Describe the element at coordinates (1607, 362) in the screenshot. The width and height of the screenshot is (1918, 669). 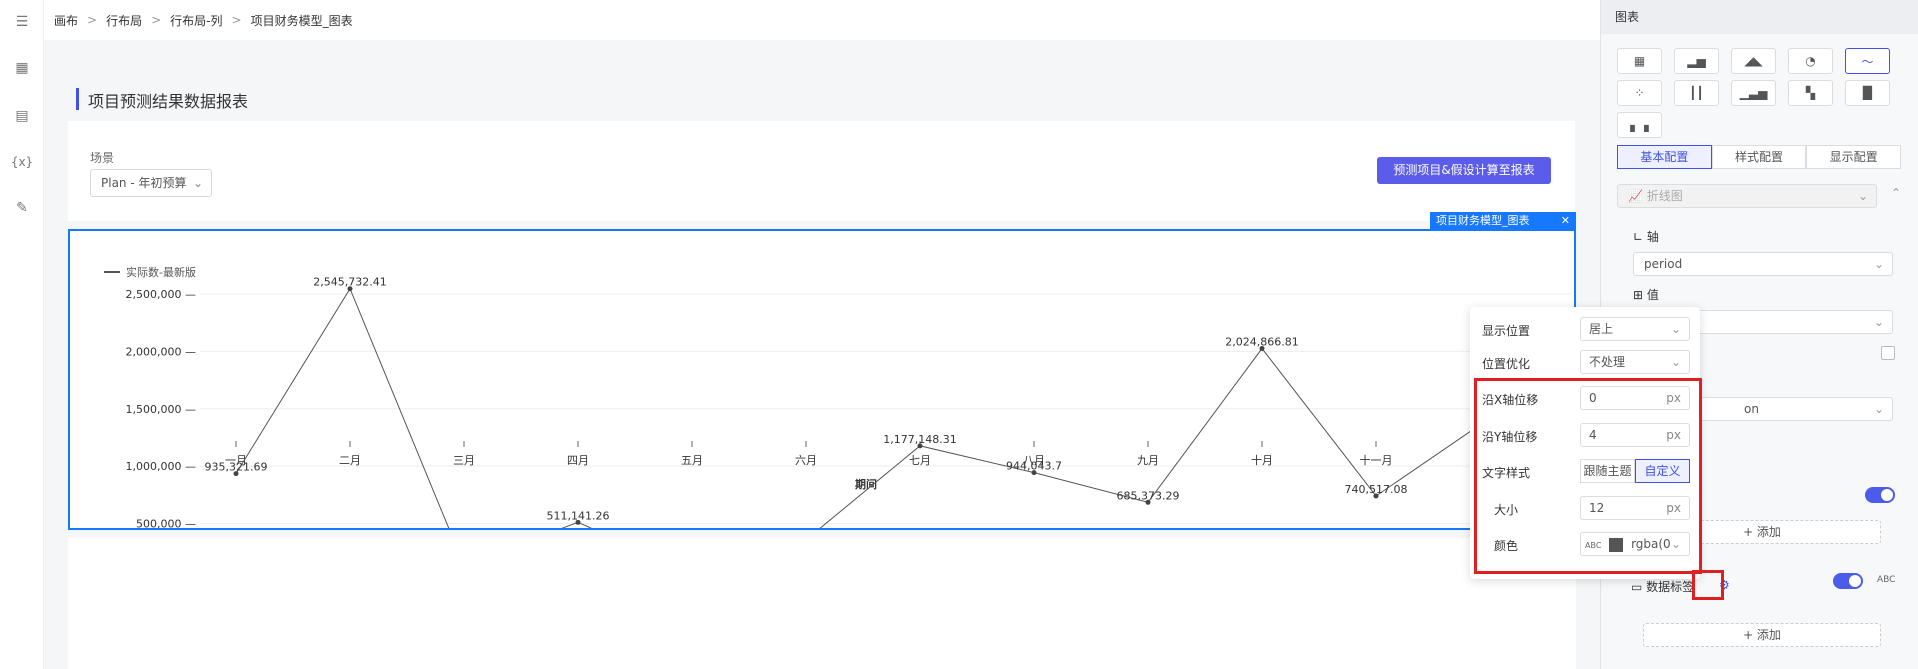
I see `optimize-value: 不处理` at that location.